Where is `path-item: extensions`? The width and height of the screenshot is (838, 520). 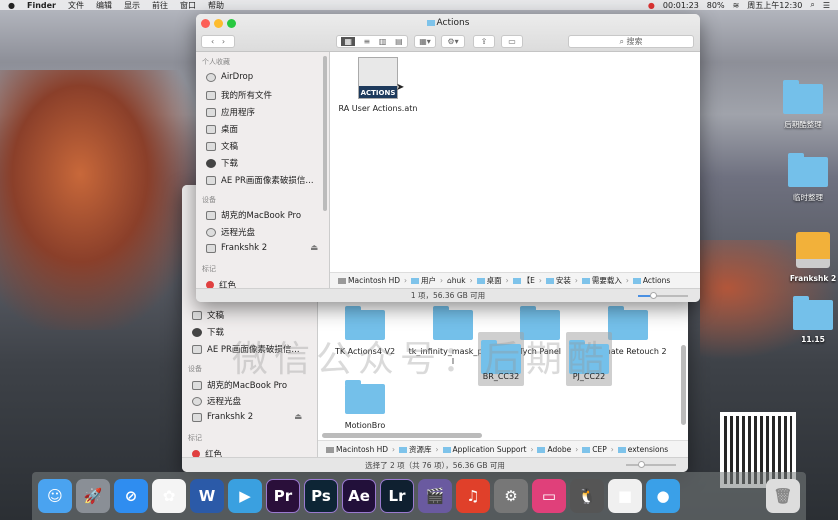
path-item: extensions is located at coordinates (642, 449).